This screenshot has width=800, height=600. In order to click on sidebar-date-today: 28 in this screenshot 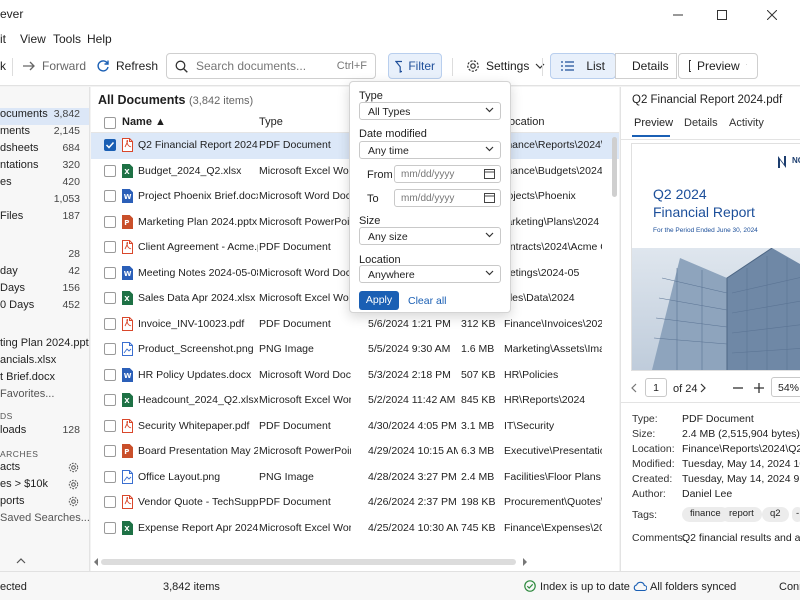, I will do `click(44, 256)`.